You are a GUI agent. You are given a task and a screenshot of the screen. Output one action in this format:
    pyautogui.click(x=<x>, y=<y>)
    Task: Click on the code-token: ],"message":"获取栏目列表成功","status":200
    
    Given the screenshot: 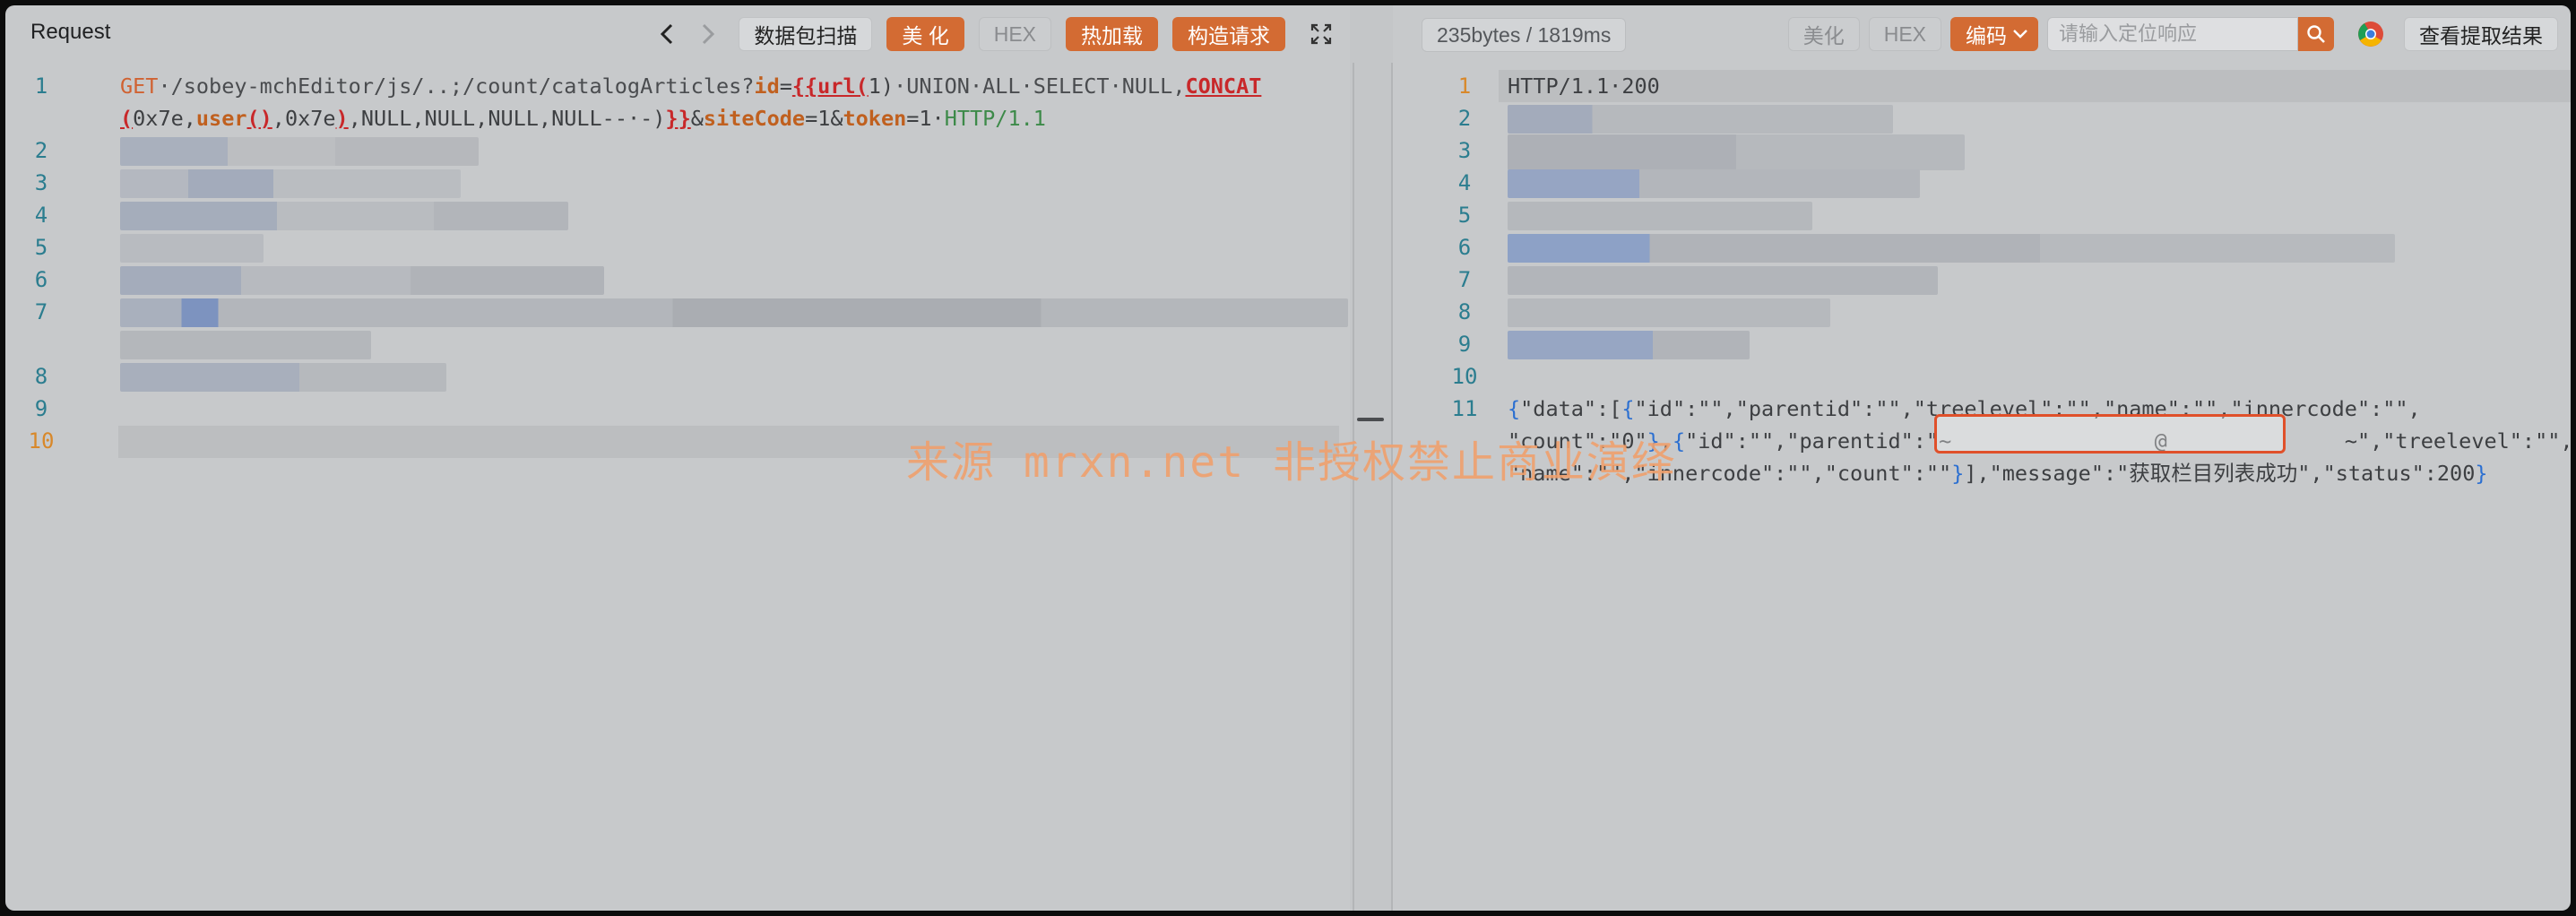 What is the action you would take?
    pyautogui.click(x=2220, y=473)
    